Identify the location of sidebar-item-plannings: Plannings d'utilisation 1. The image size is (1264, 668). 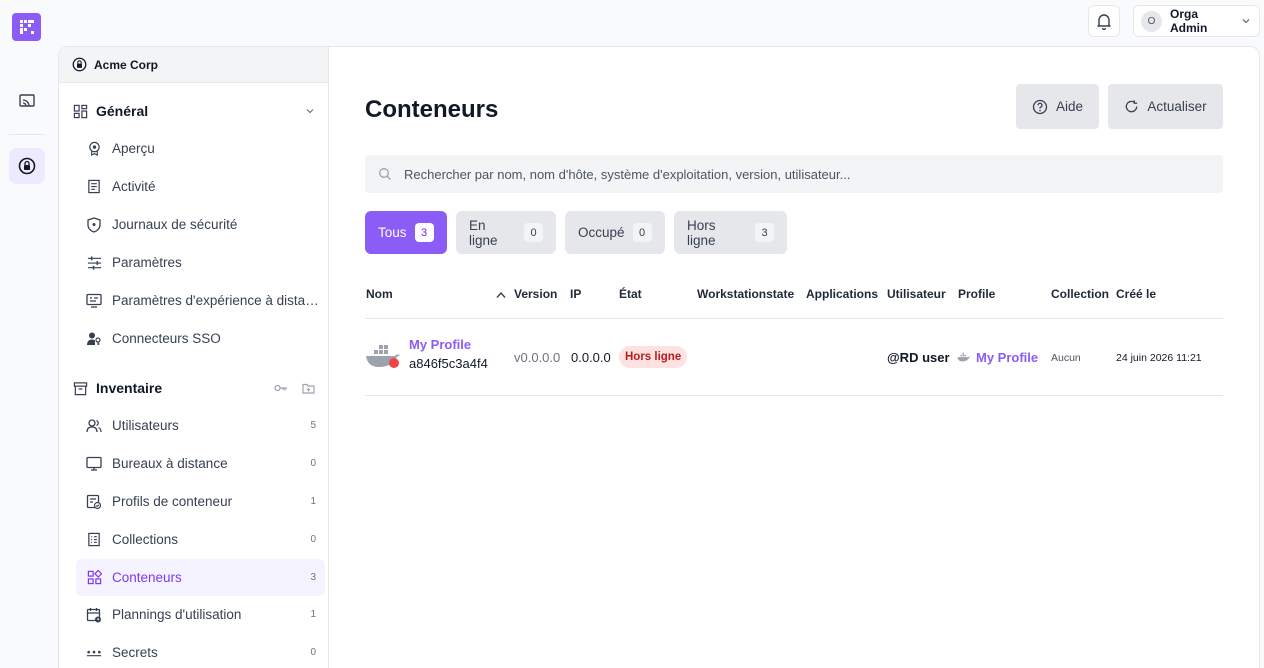
(200, 614).